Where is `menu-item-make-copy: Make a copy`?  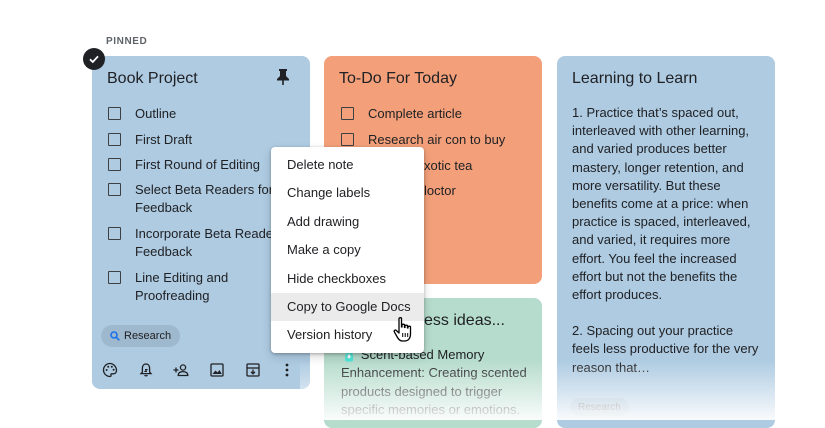
menu-item-make-copy: Make a copy is located at coordinates (347, 250).